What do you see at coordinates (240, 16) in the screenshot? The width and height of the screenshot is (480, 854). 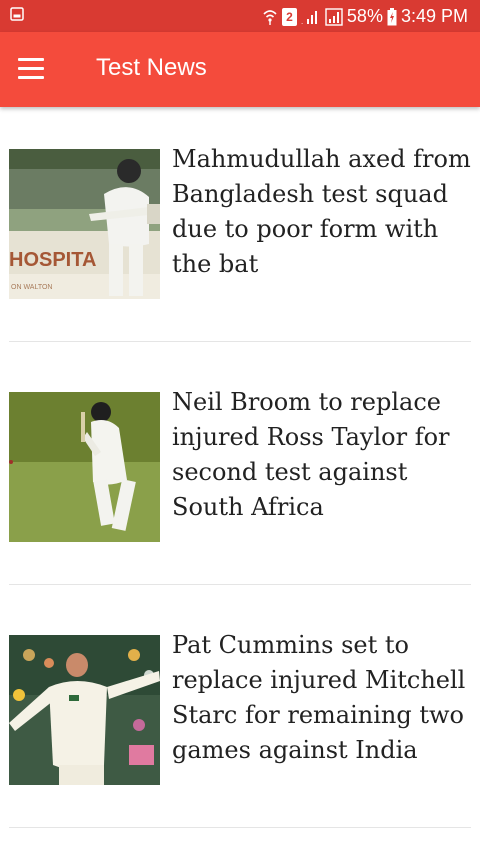 I see `status-bar: 2 . 58% 3:49 PM` at bounding box center [240, 16].